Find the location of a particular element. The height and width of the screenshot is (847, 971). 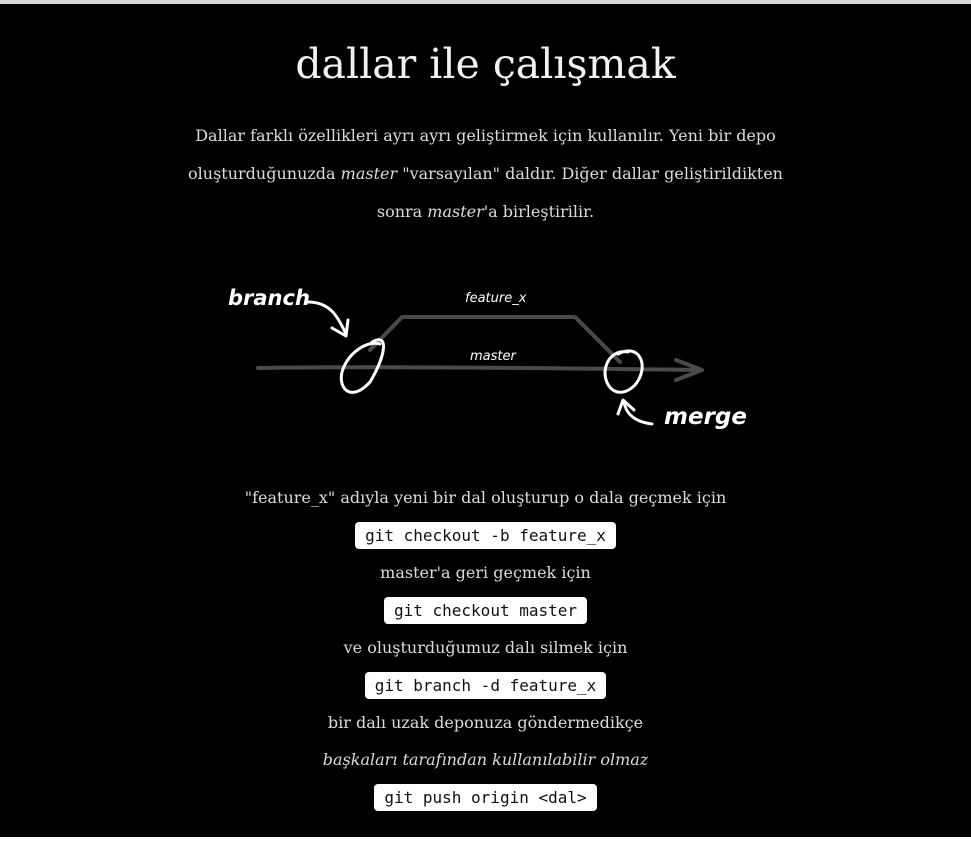

step-3-code-row: git branch -d feature_x is located at coordinates (485, 686).